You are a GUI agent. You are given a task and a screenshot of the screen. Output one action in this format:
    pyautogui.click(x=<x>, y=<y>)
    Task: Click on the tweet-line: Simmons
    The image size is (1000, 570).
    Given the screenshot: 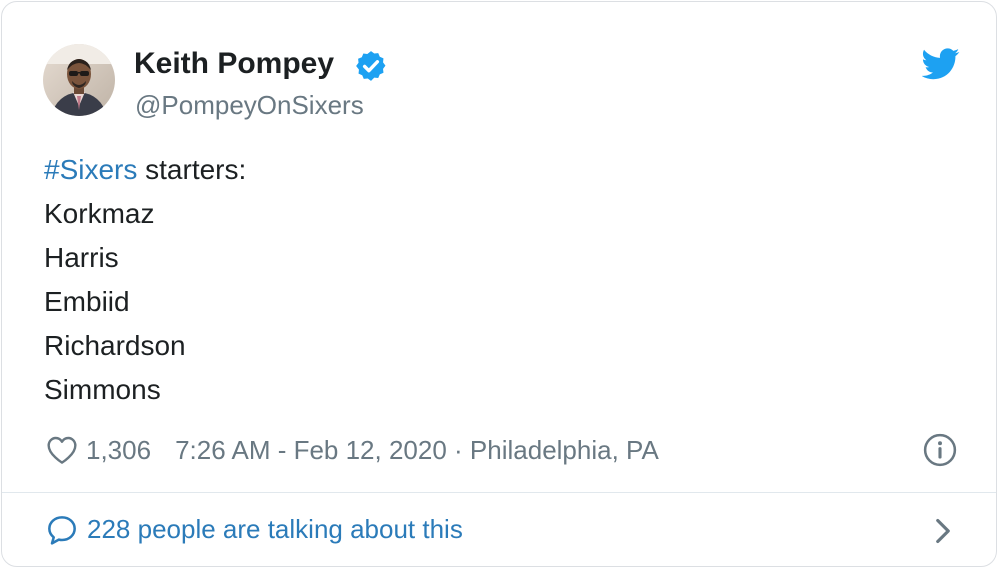 What is the action you would take?
    pyautogui.click(x=102, y=389)
    